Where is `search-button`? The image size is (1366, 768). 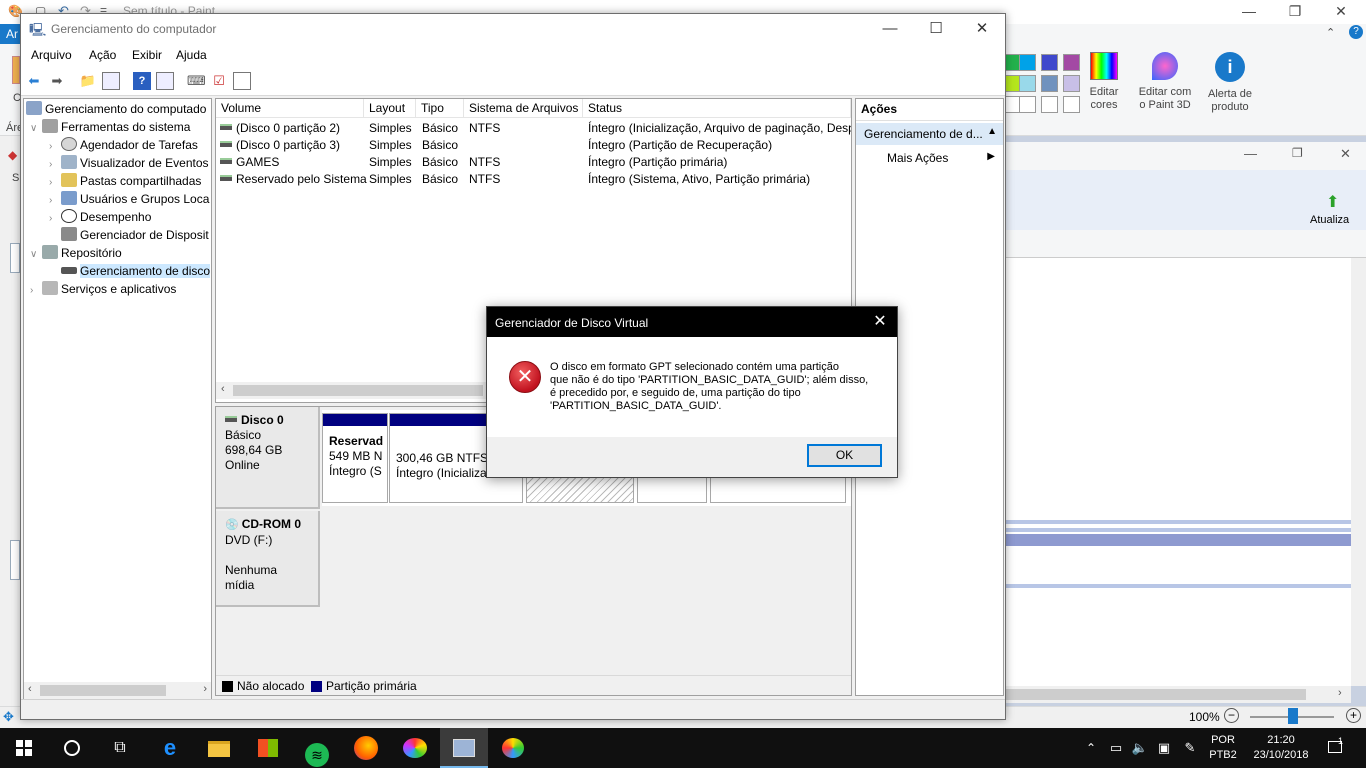
search-button is located at coordinates (72, 748).